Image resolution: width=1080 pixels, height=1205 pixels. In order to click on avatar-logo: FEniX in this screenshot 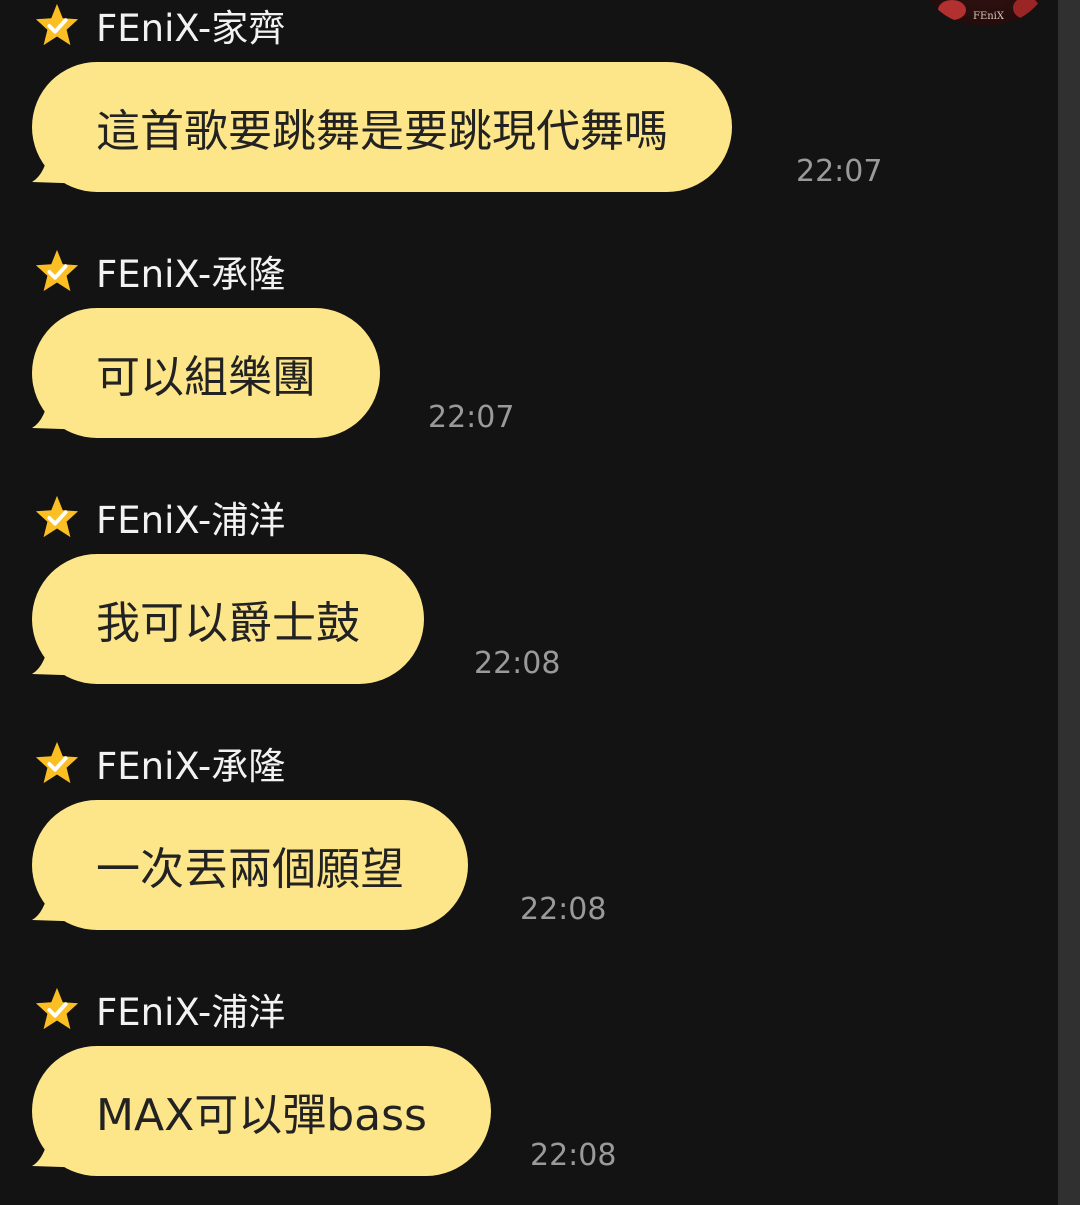, I will do `click(988, 16)`.